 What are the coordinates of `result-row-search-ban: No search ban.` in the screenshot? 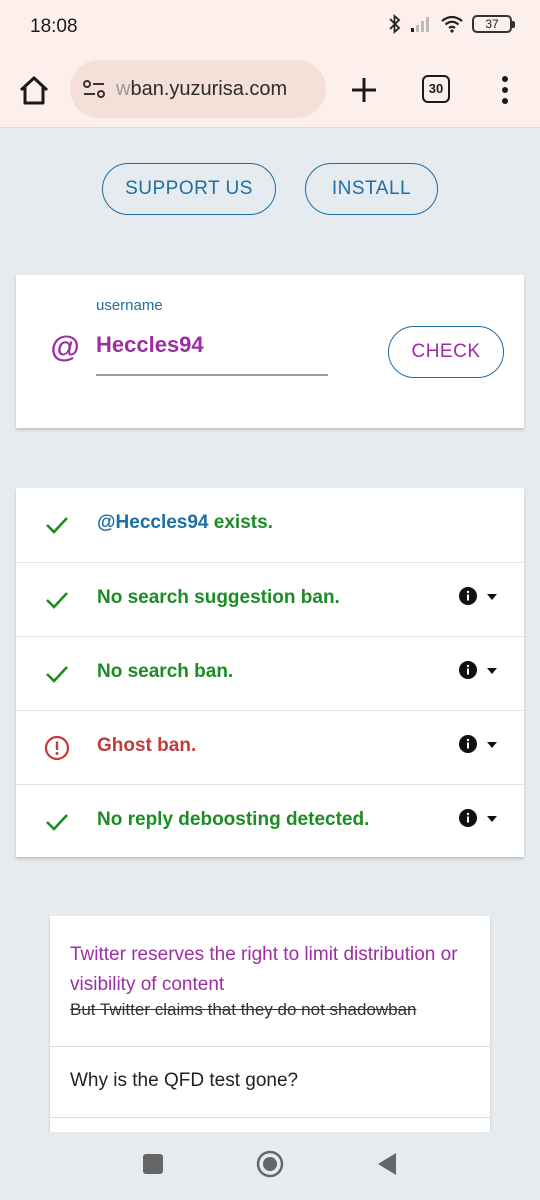 It's located at (270, 673).